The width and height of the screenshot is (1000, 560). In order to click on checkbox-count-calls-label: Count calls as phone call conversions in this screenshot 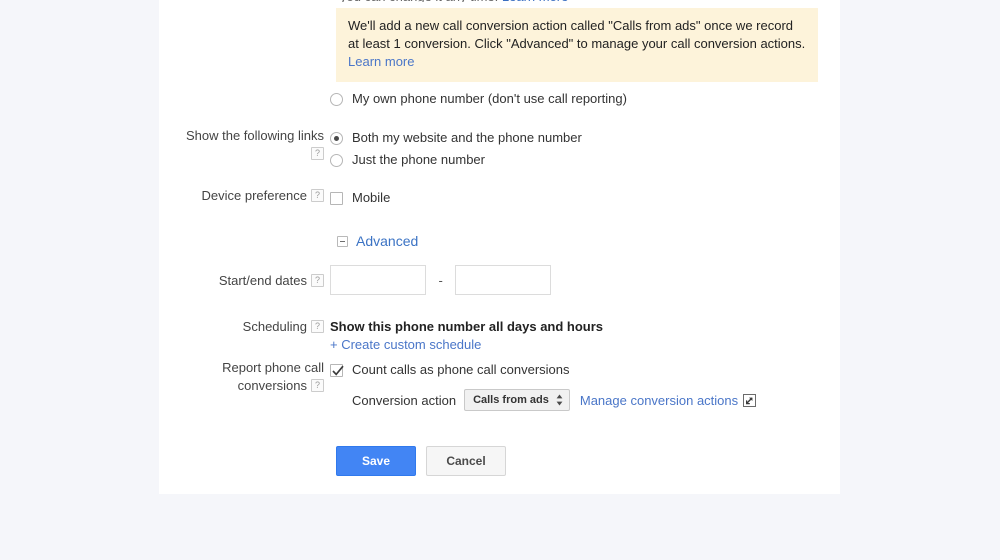, I will do `click(461, 369)`.